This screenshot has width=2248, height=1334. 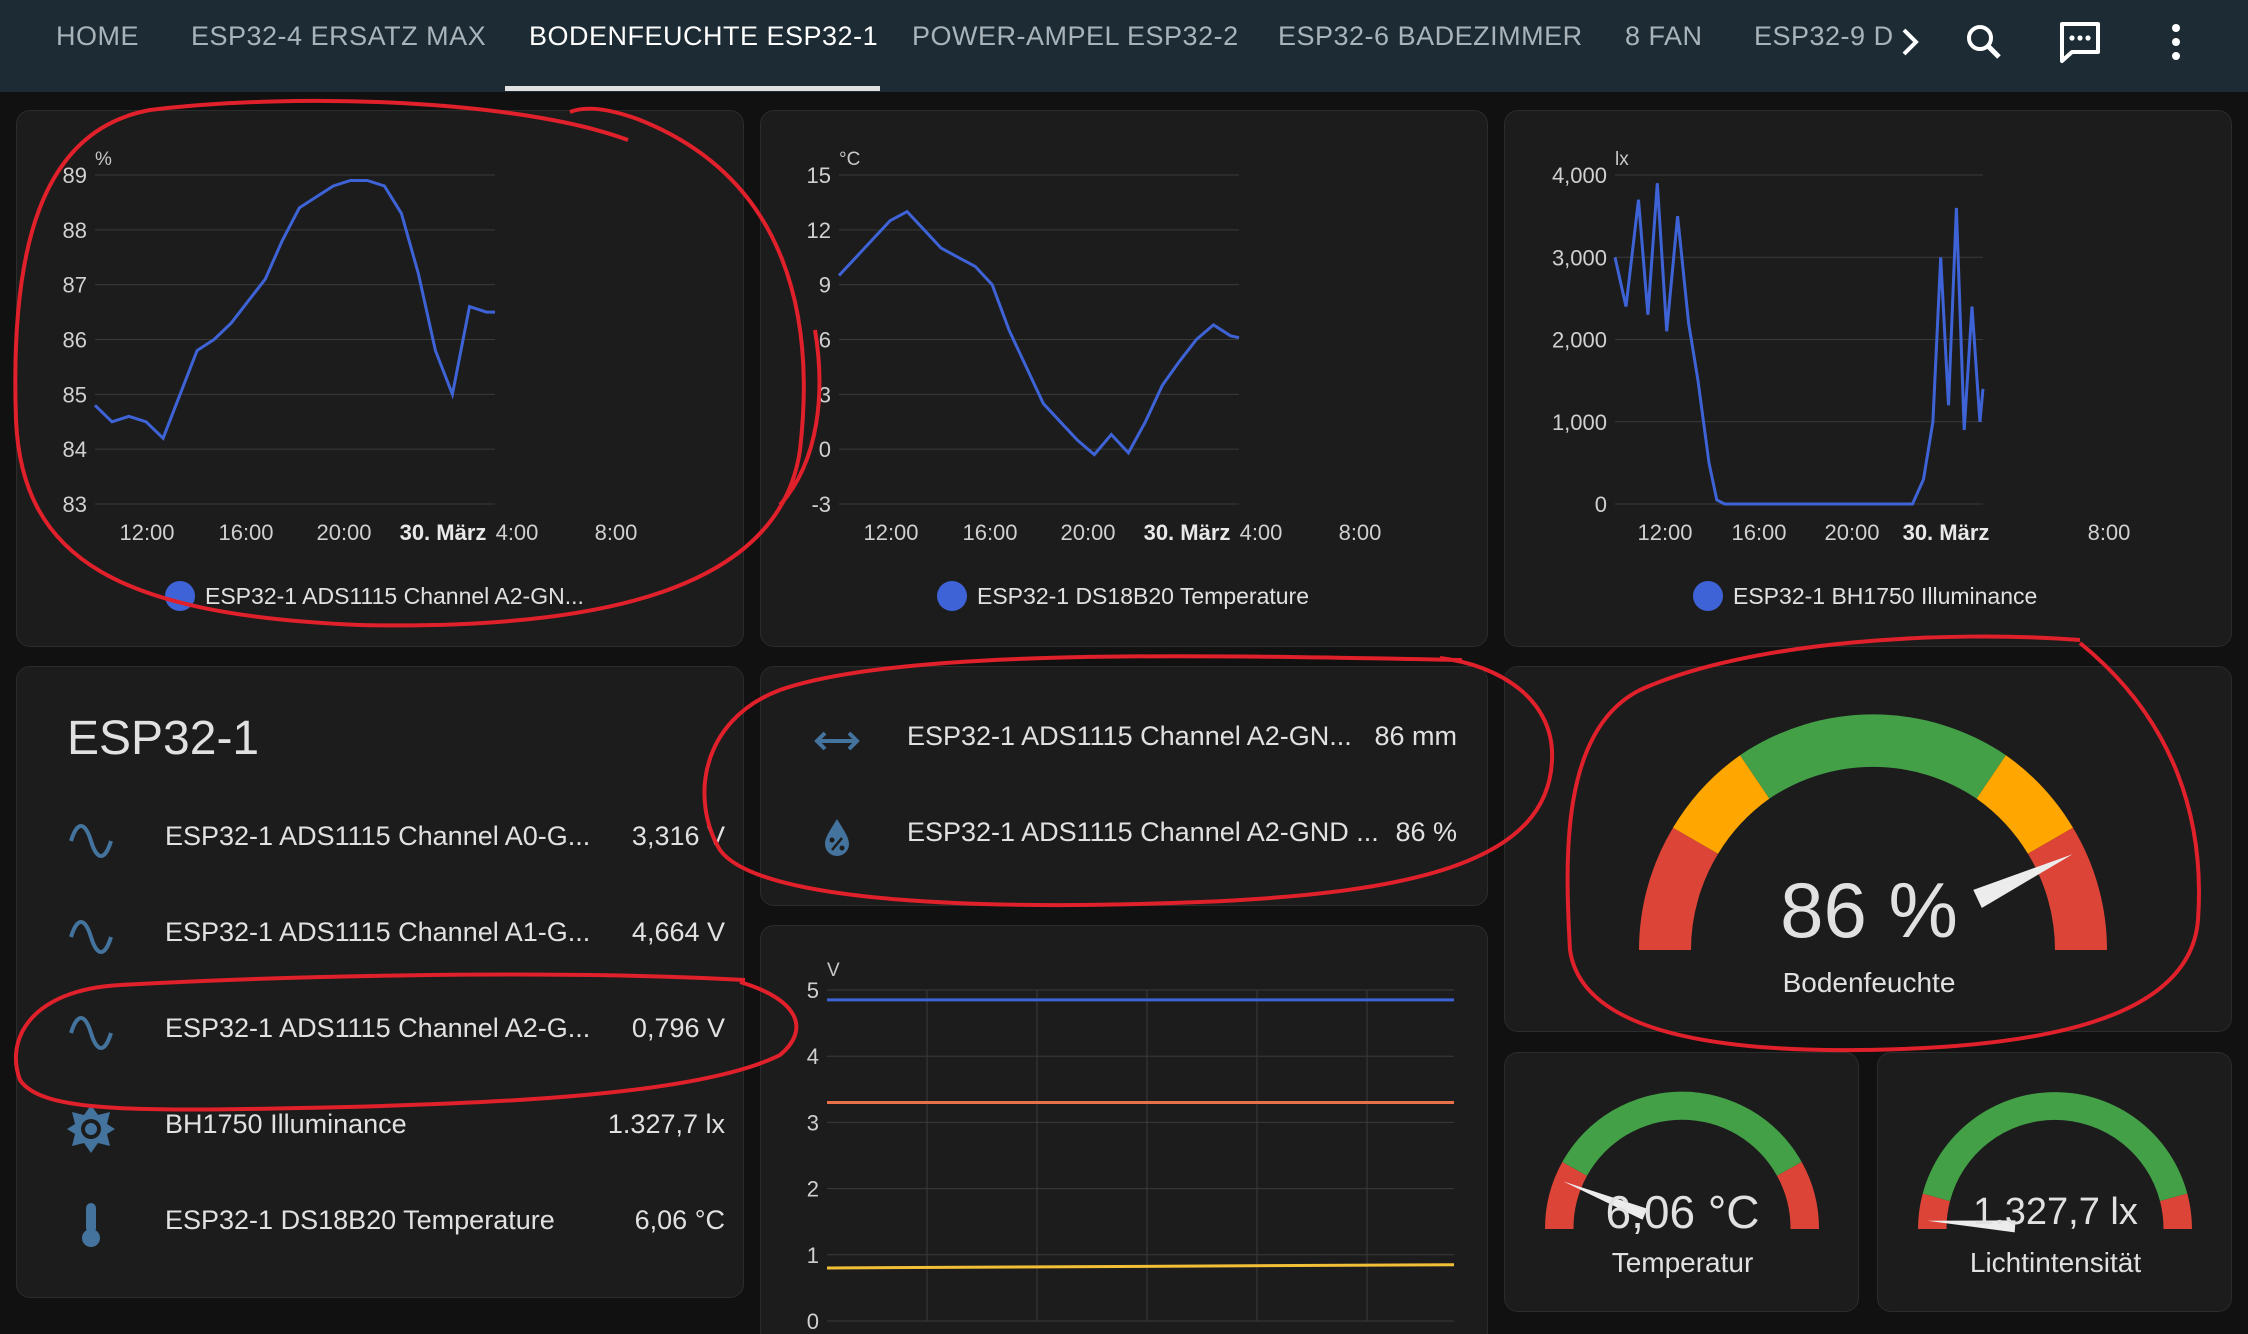 I want to click on entity-value: 3,316 V, so click(x=678, y=836).